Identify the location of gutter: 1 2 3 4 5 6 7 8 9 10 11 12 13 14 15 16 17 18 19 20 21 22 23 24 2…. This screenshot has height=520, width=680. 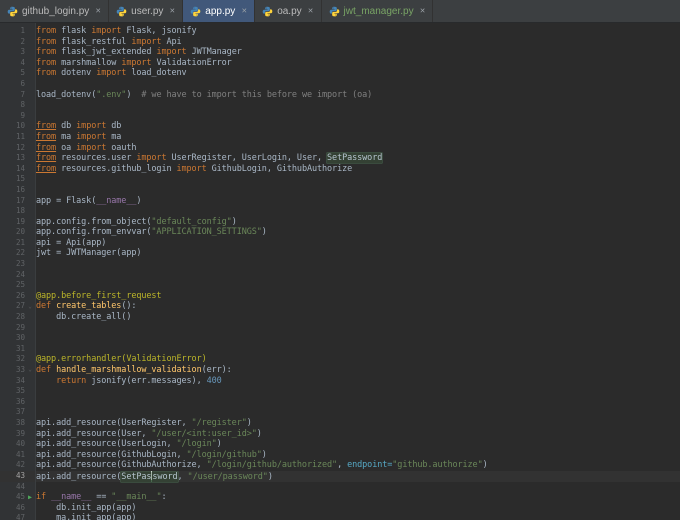
(18, 271).